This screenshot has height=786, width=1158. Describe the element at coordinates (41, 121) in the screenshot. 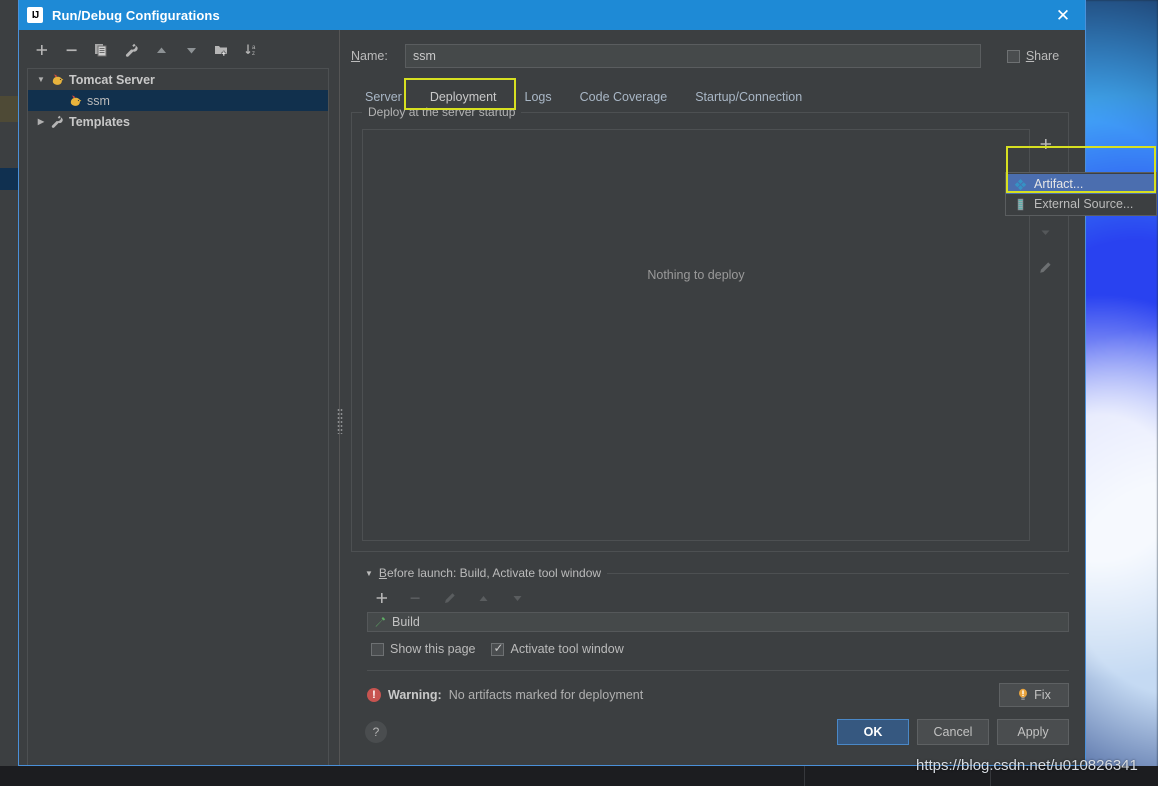

I see `expand-arrow-icon: ▶` at that location.